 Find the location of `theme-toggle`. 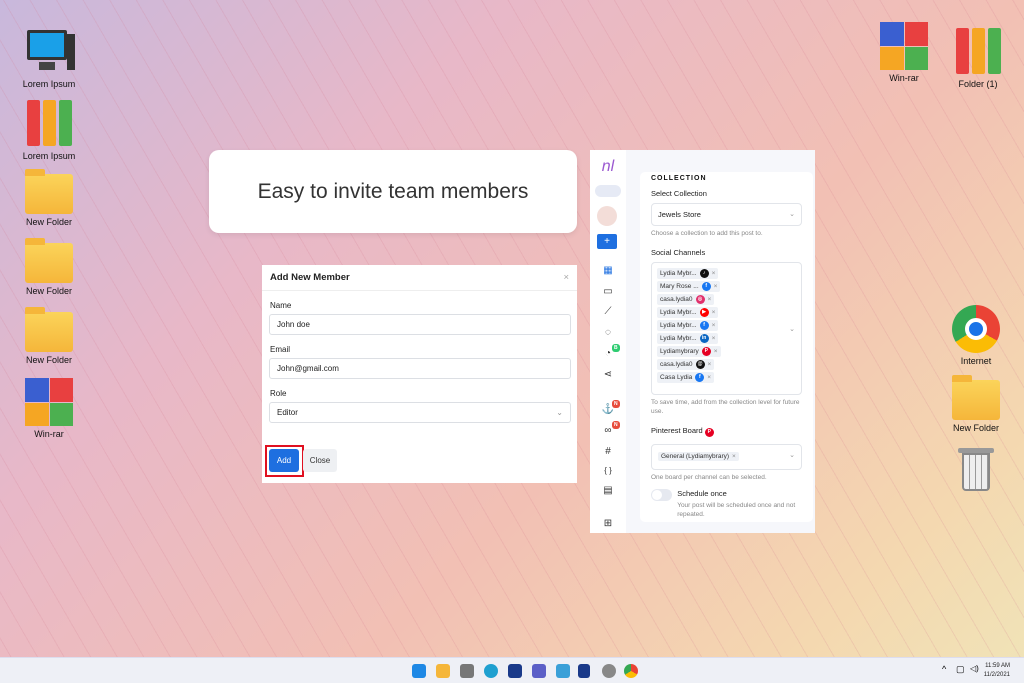

theme-toggle is located at coordinates (608, 191).